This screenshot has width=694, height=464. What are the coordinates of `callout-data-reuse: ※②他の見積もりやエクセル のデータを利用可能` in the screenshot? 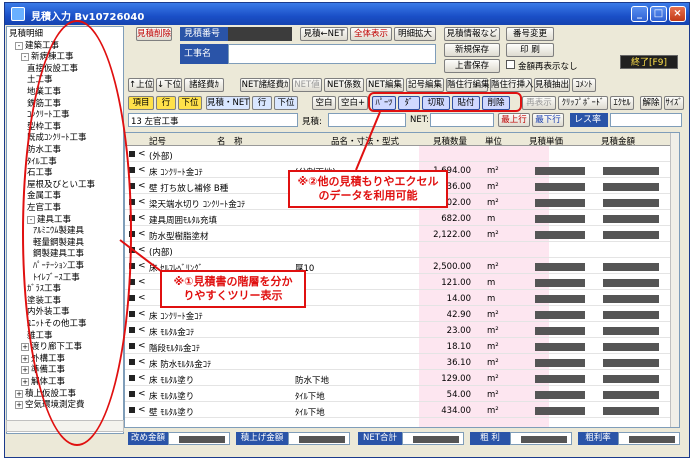 It's located at (368, 189).